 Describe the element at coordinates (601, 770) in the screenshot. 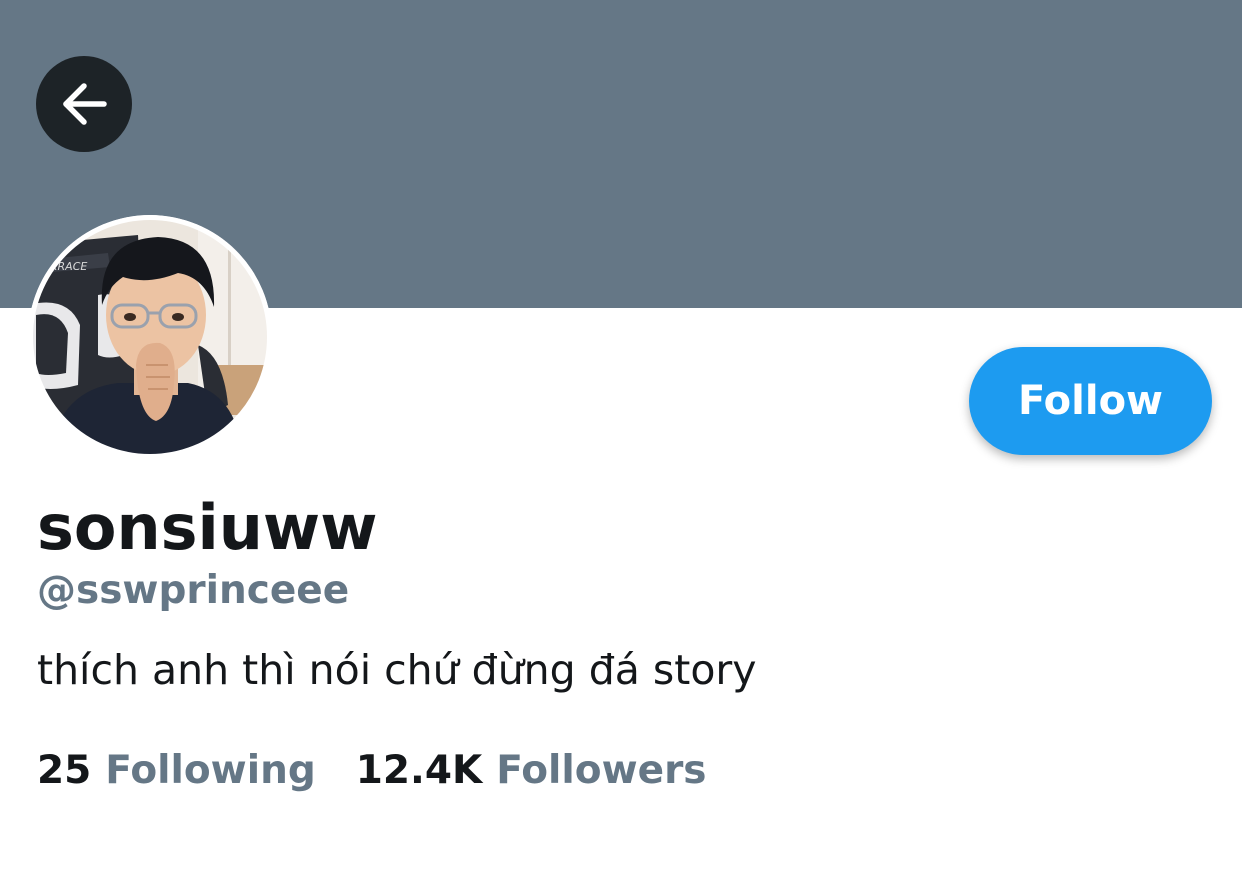

I see `followers-label: Followers` at that location.